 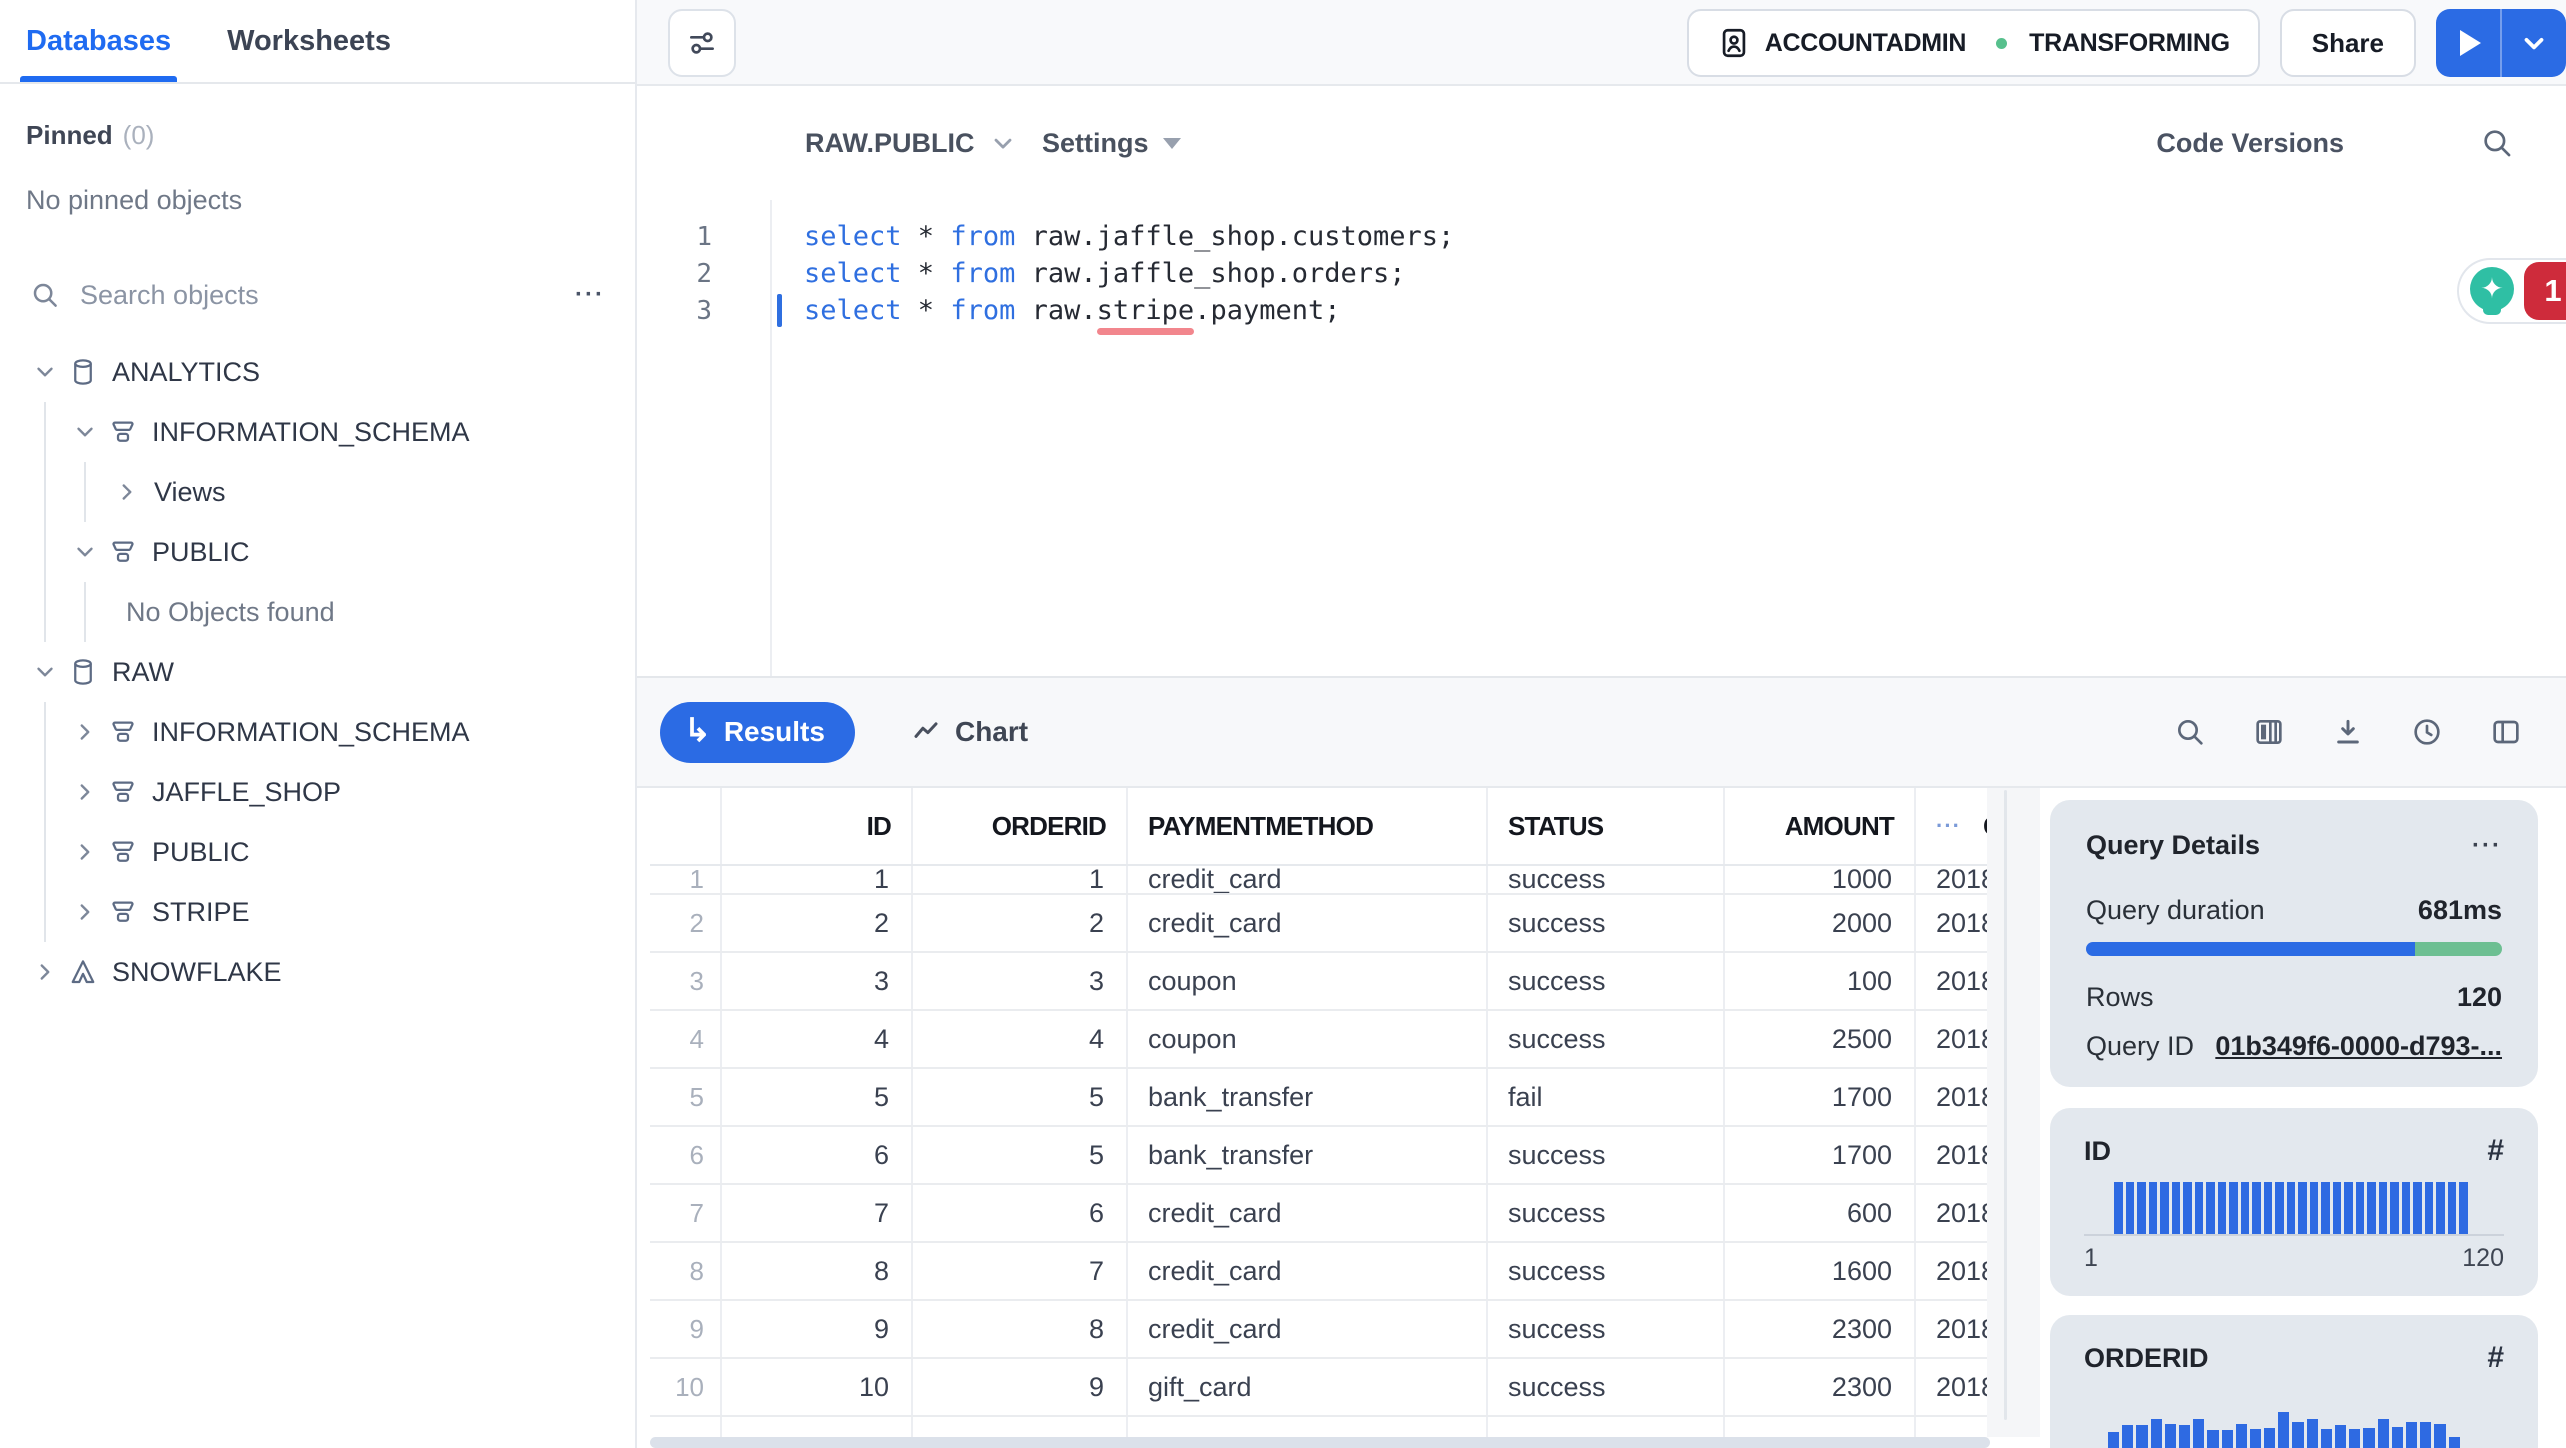 What do you see at coordinates (969, 732) in the screenshot?
I see `tab-chart: Chart` at bounding box center [969, 732].